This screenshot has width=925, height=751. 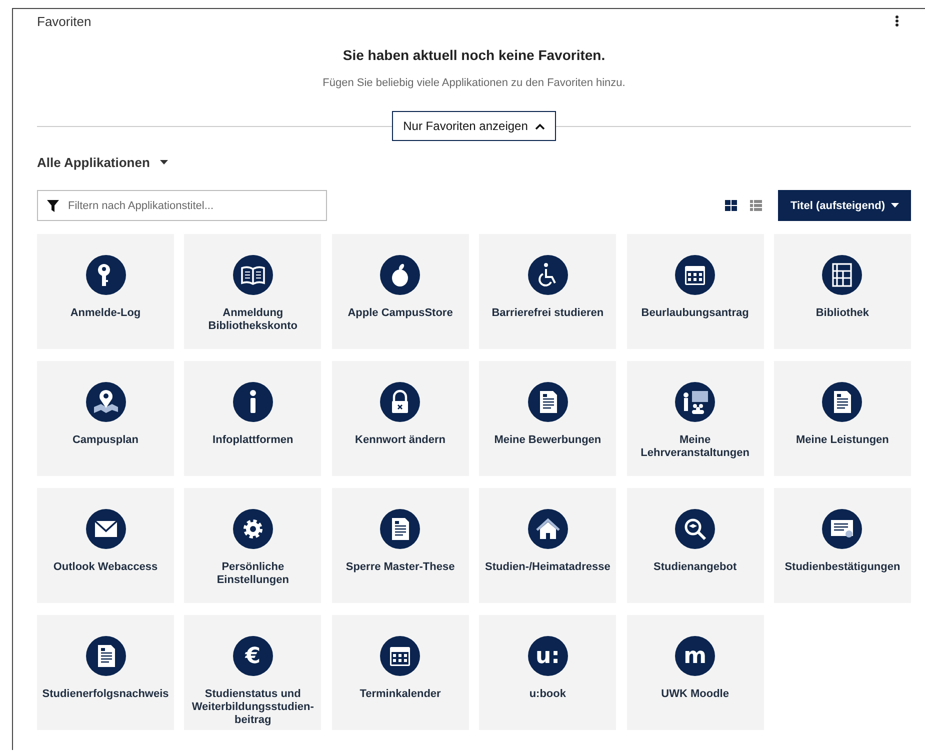 I want to click on certificate-icon, so click(x=842, y=529).